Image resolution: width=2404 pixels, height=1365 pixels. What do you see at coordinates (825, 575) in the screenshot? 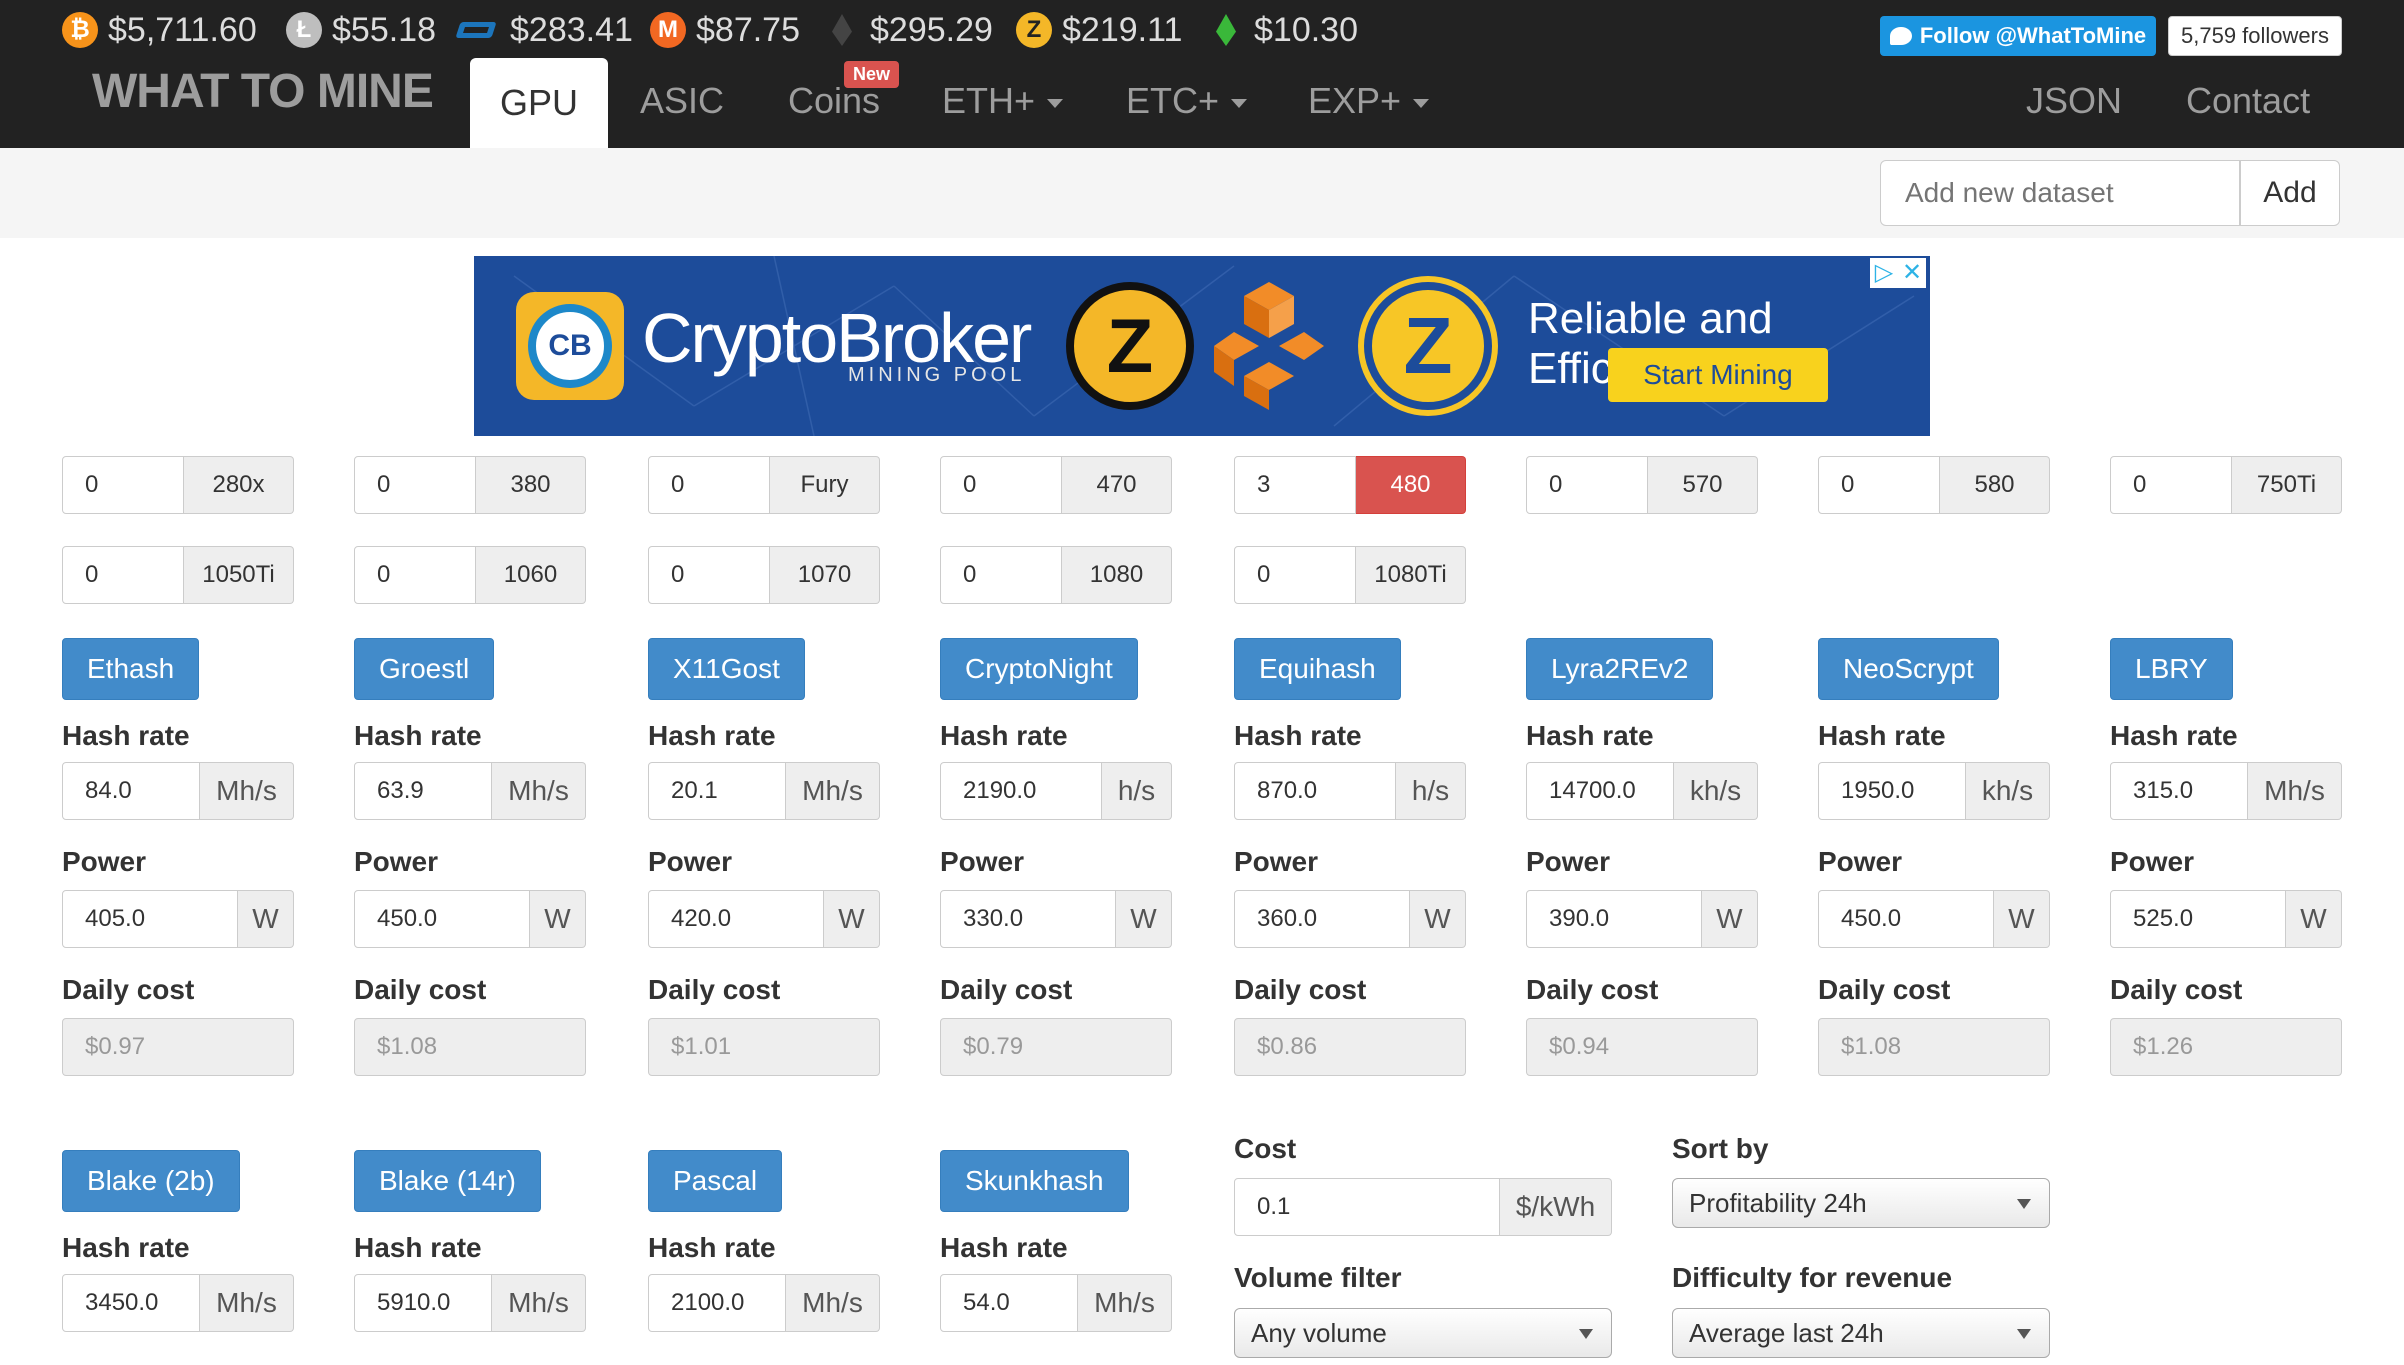
I see `gpu-toggle-button: 1070` at bounding box center [825, 575].